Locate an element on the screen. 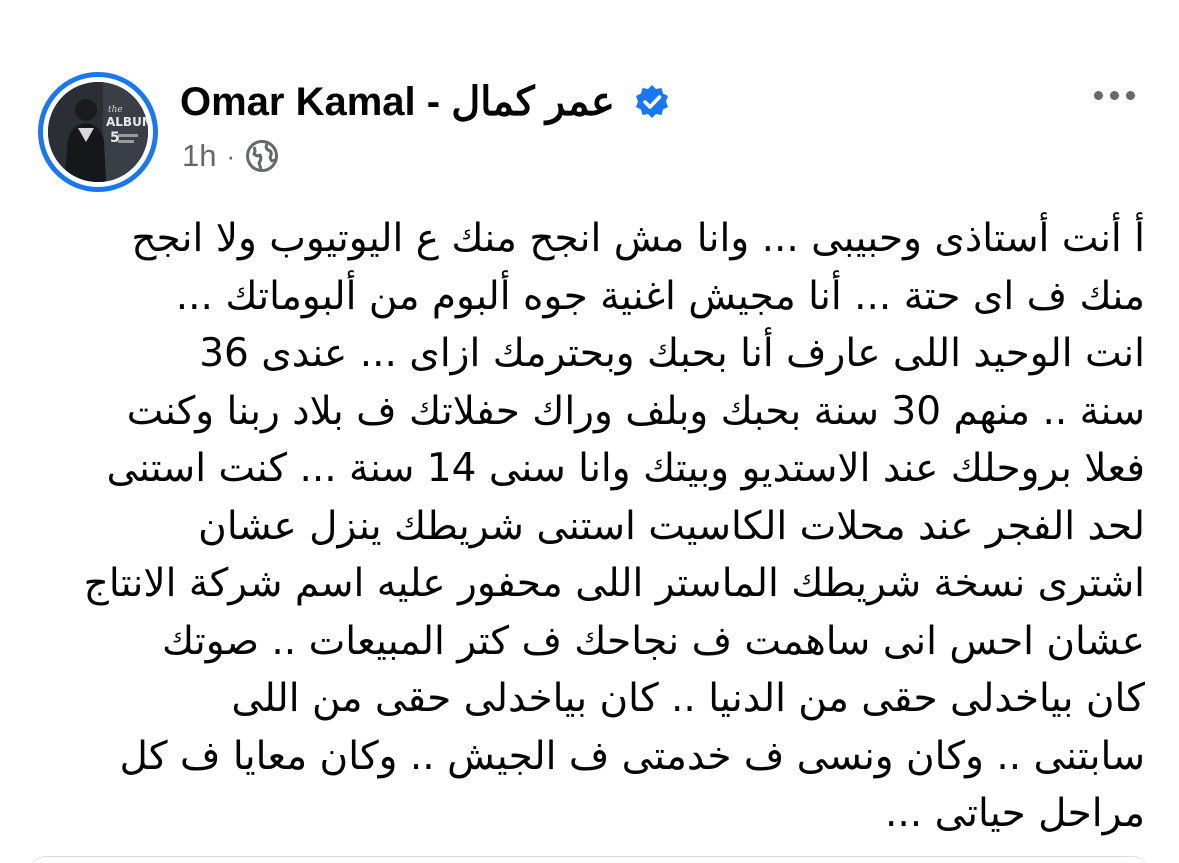 This screenshot has height=863, width=1179. avatar: the ALBUM 5 is located at coordinates (98, 132).